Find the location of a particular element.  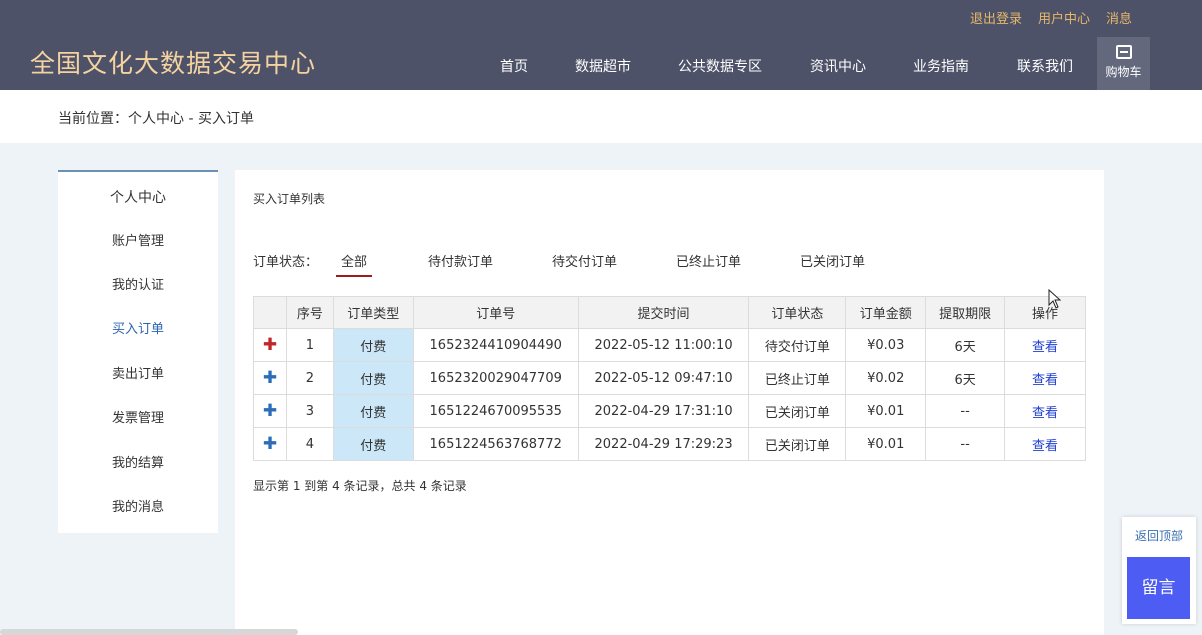

status-filter-label: 订单状态： is located at coordinates (286, 262).